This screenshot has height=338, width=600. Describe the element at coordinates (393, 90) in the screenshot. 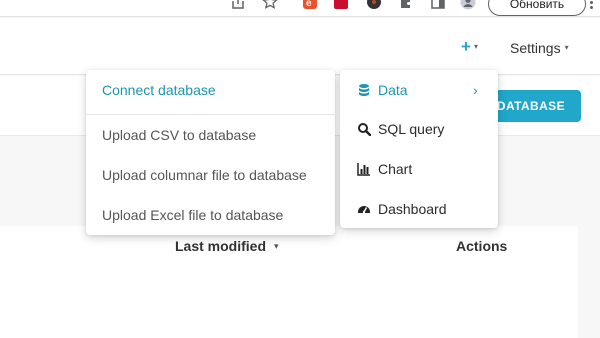

I see `menu-item-label: Data` at that location.